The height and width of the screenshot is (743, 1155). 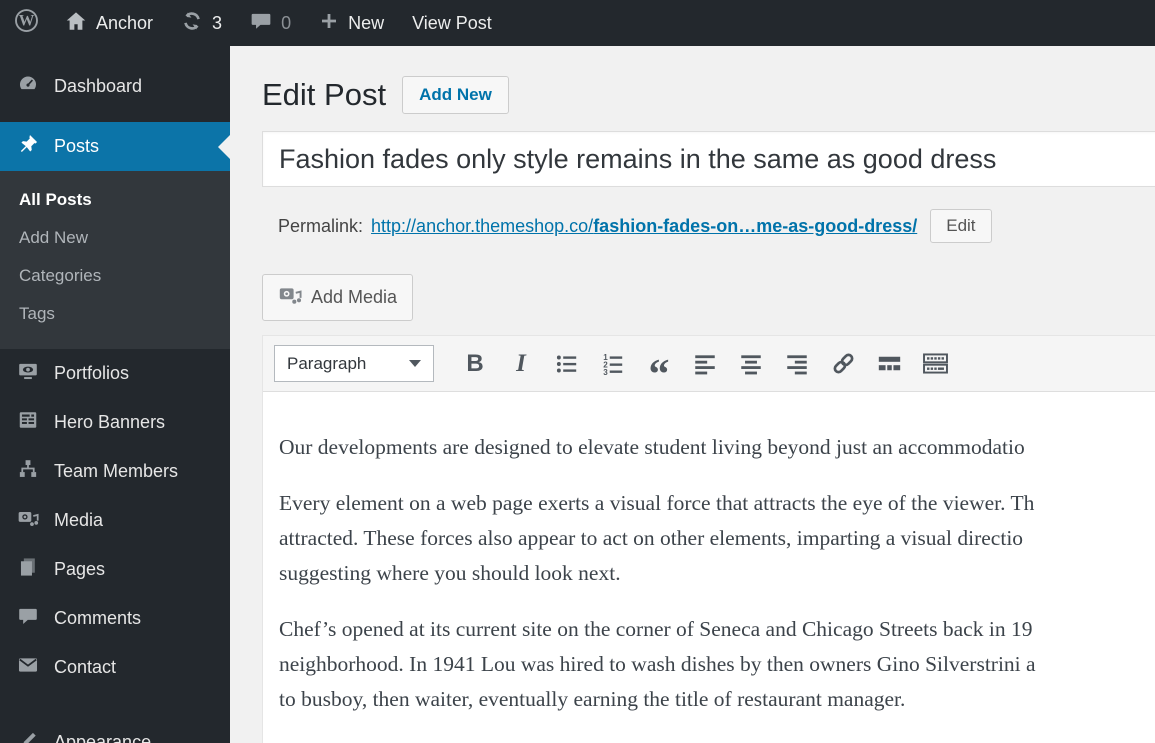 I want to click on align-right-icon, so click(x=797, y=364).